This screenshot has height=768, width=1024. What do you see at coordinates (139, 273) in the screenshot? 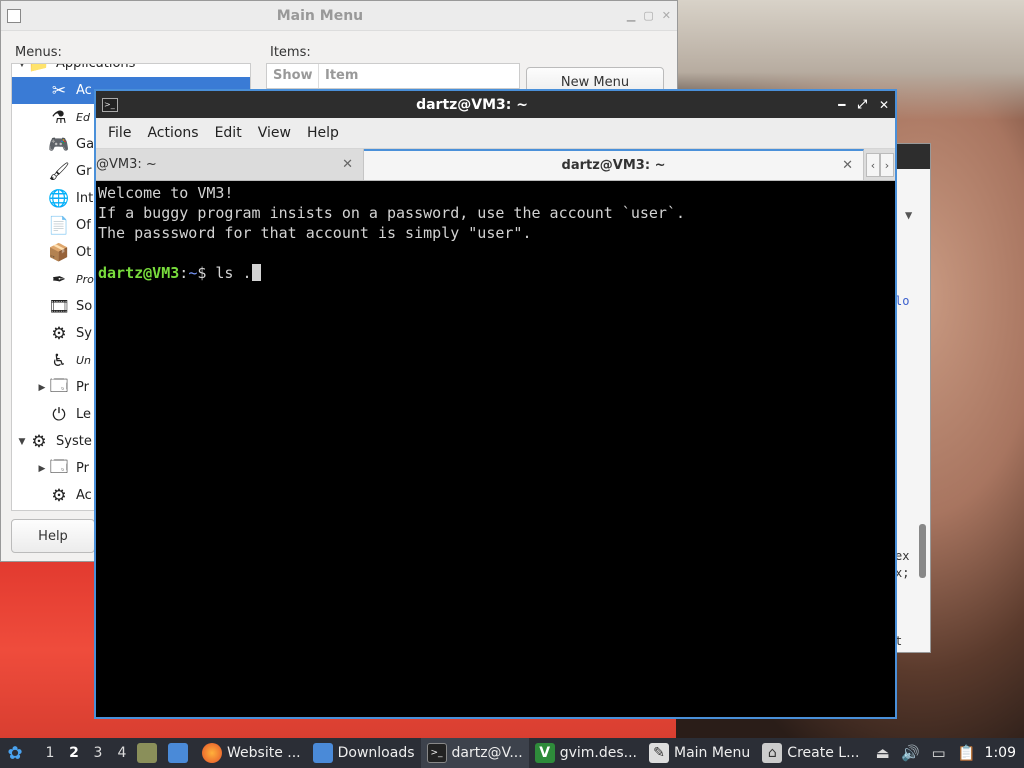
I see `prompt-user: dartz@VM3` at bounding box center [139, 273].